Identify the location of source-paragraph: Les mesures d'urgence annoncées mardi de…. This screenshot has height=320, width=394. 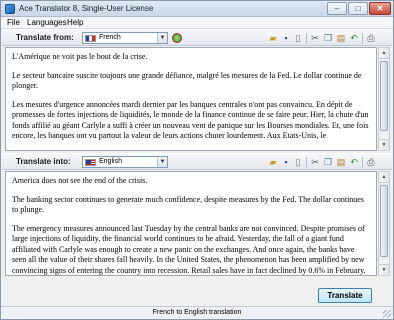
(190, 120).